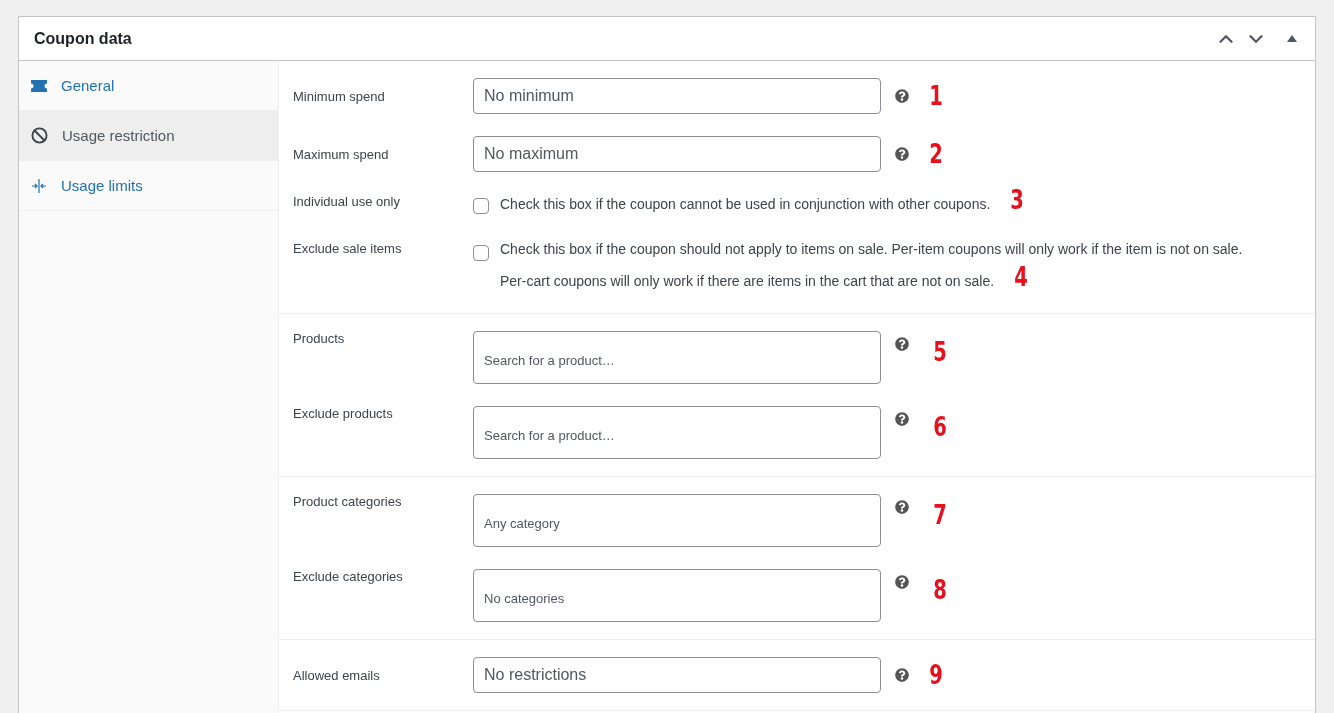 Image resolution: width=1334 pixels, height=713 pixels. I want to click on field-label: Maximum spend, so click(341, 154).